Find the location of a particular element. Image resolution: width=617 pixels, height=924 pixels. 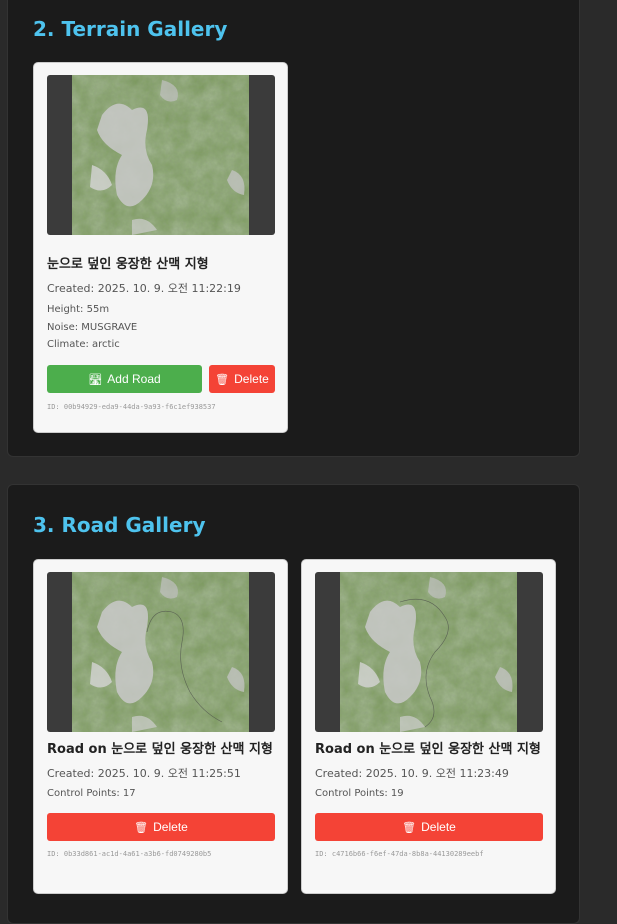

terrain-card-noise: Noise: MUSGRAVE is located at coordinates (92, 327).